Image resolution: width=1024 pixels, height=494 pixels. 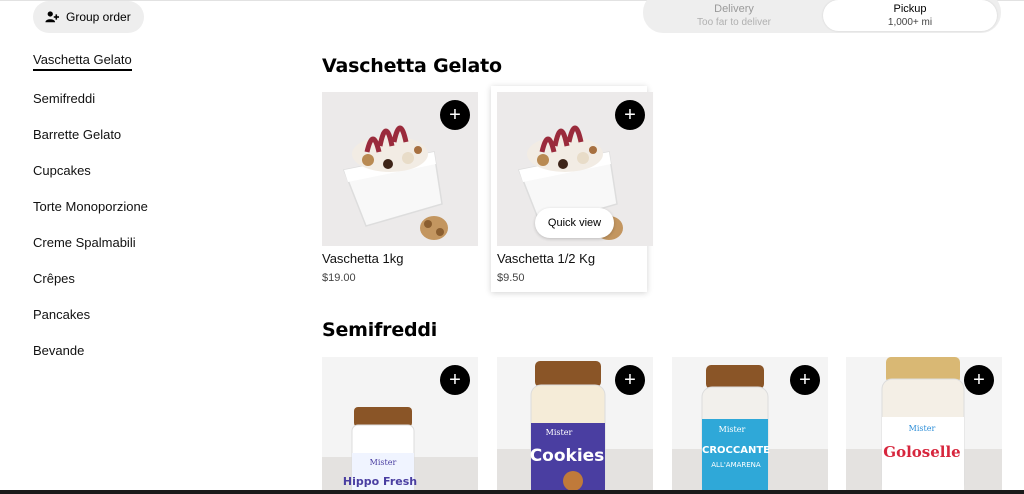 What do you see at coordinates (575, 423) in the screenshot?
I see `menu-item-card: Mister Cookies +` at bounding box center [575, 423].